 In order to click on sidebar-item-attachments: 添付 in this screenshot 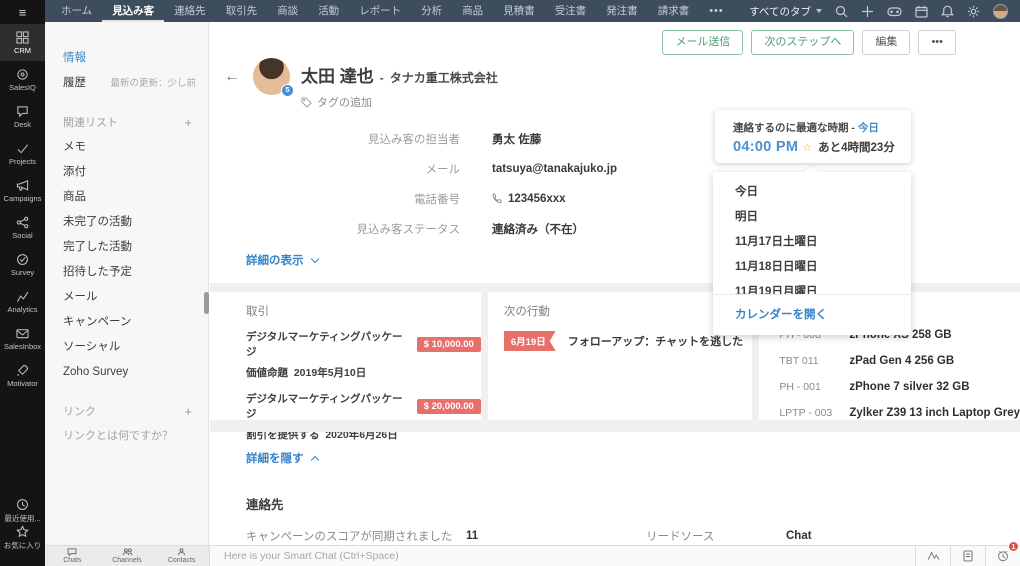, I will do `click(135, 172)`.